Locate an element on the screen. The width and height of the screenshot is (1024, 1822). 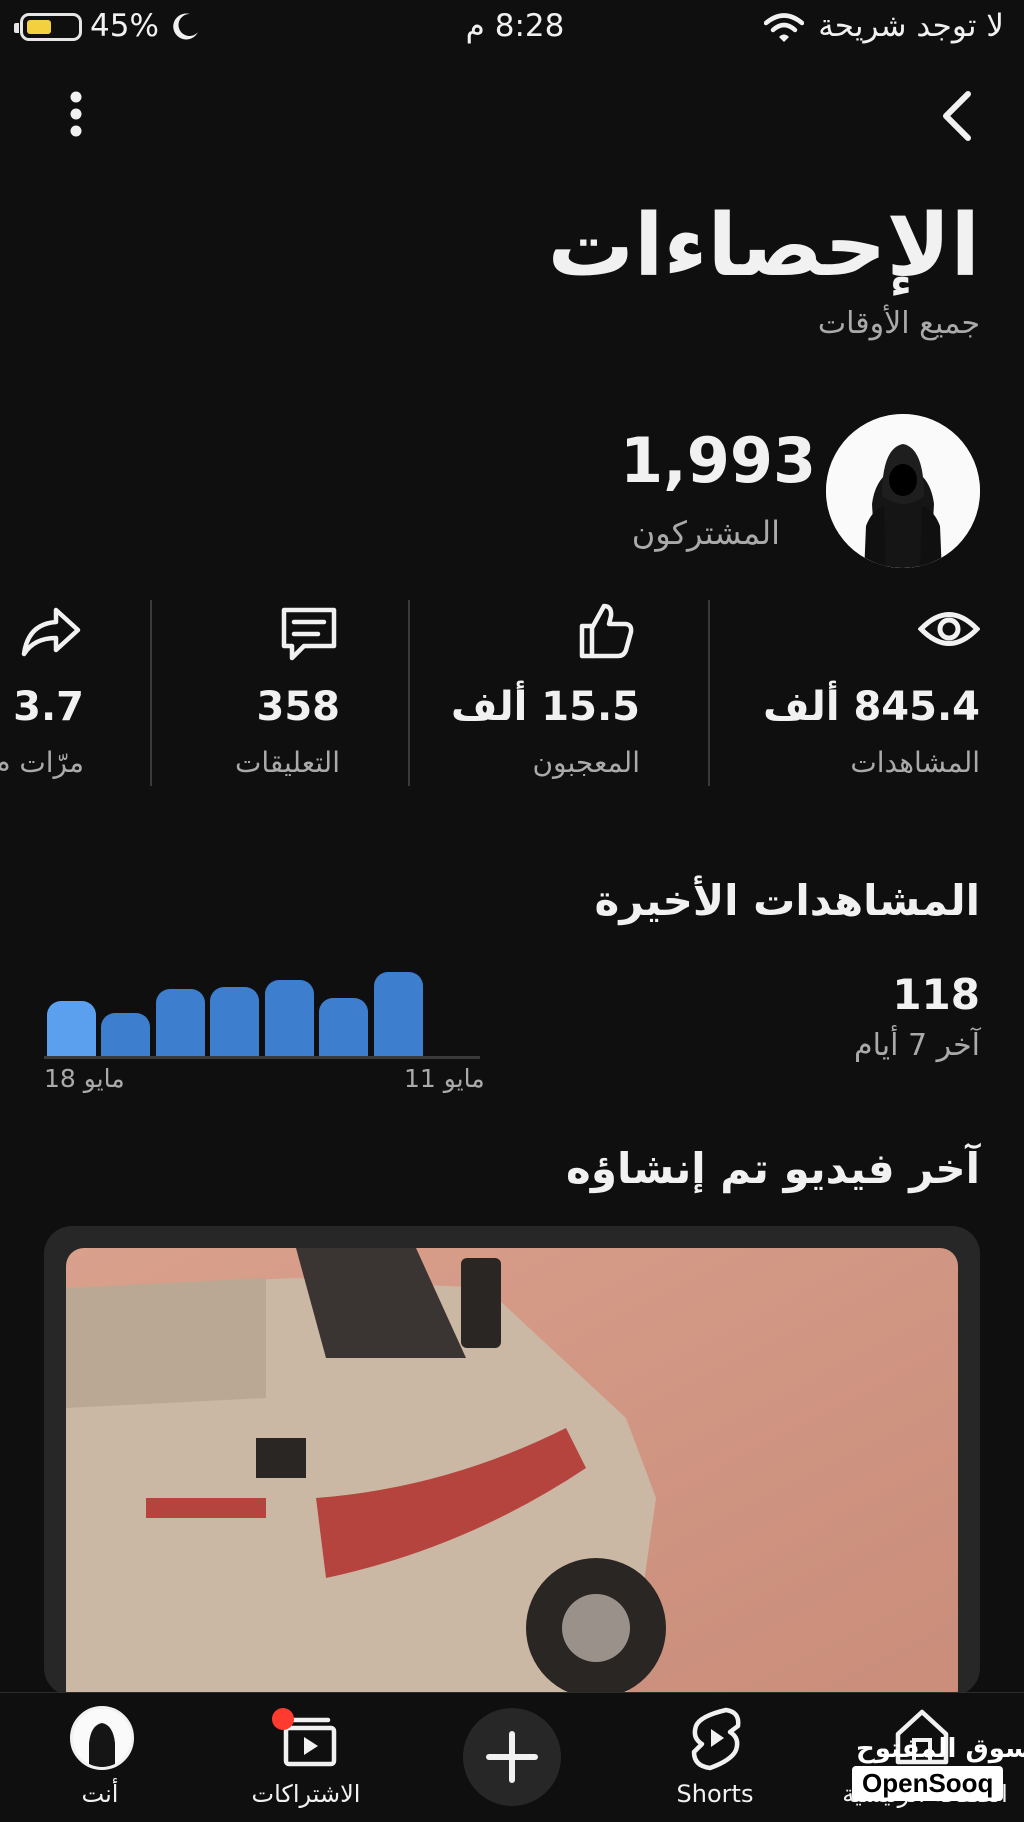
stat-shares: 3.7 أ مرّات م is located at coordinates (43, 695).